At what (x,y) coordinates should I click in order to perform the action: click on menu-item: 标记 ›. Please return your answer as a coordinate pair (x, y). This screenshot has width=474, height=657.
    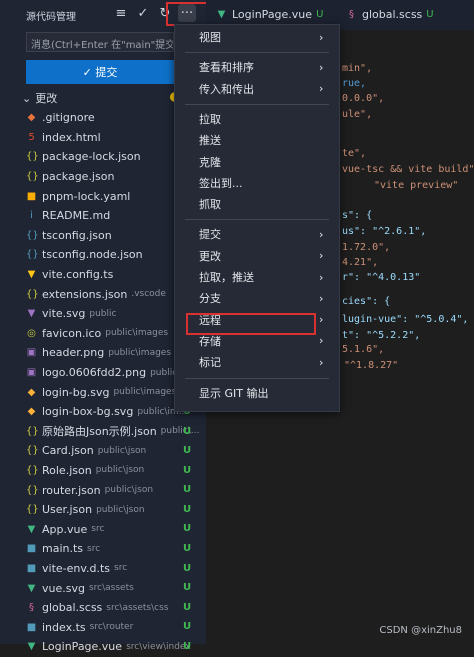
    Looking at the image, I should click on (257, 362).